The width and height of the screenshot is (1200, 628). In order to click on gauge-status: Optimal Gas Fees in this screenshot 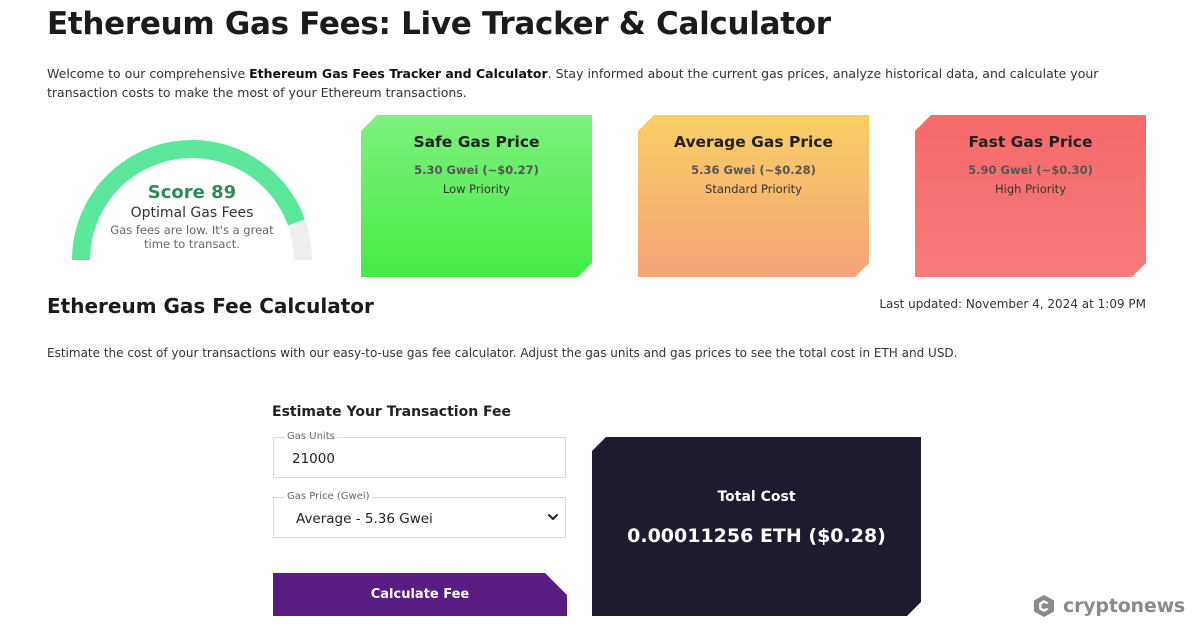, I will do `click(192, 213)`.